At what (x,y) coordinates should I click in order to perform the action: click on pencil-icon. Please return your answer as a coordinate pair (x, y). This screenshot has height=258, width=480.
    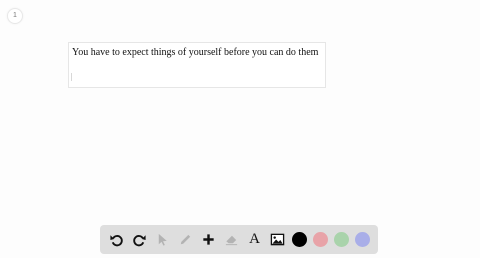
    Looking at the image, I should click on (185, 239).